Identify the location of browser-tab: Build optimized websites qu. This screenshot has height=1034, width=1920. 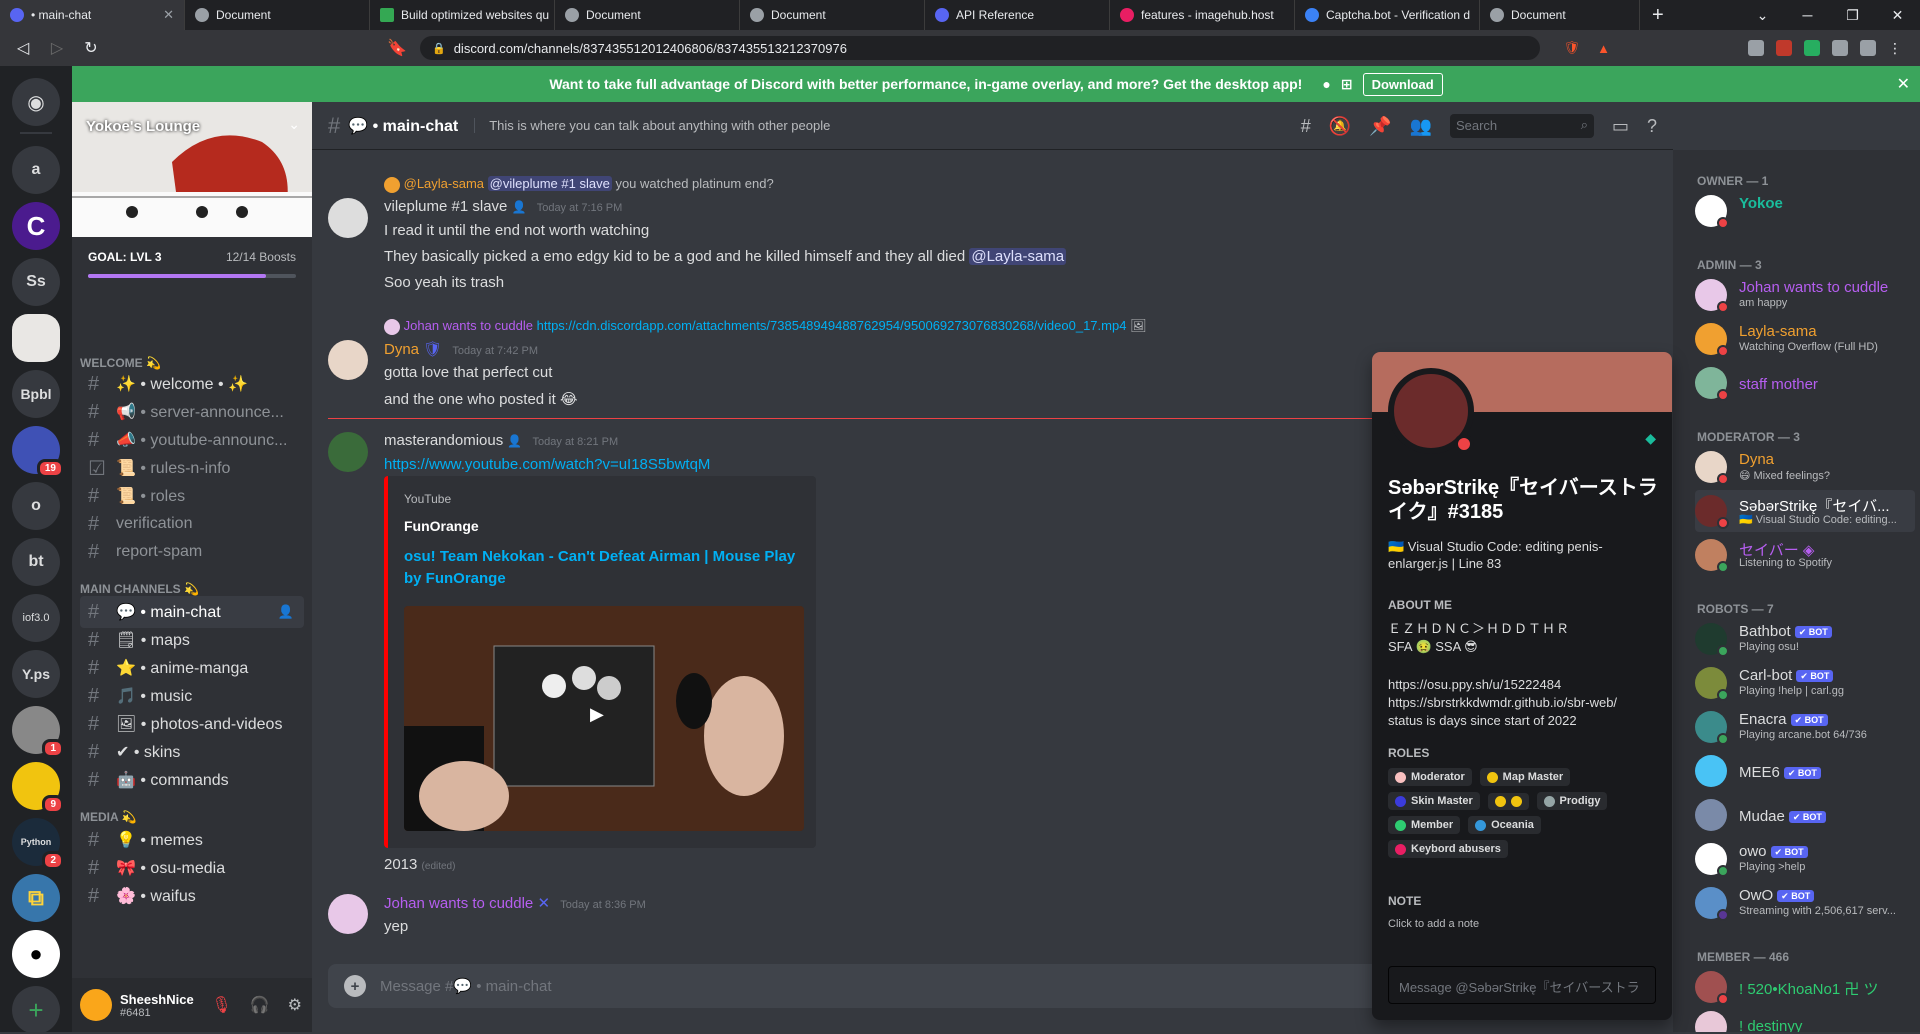
(462, 15).